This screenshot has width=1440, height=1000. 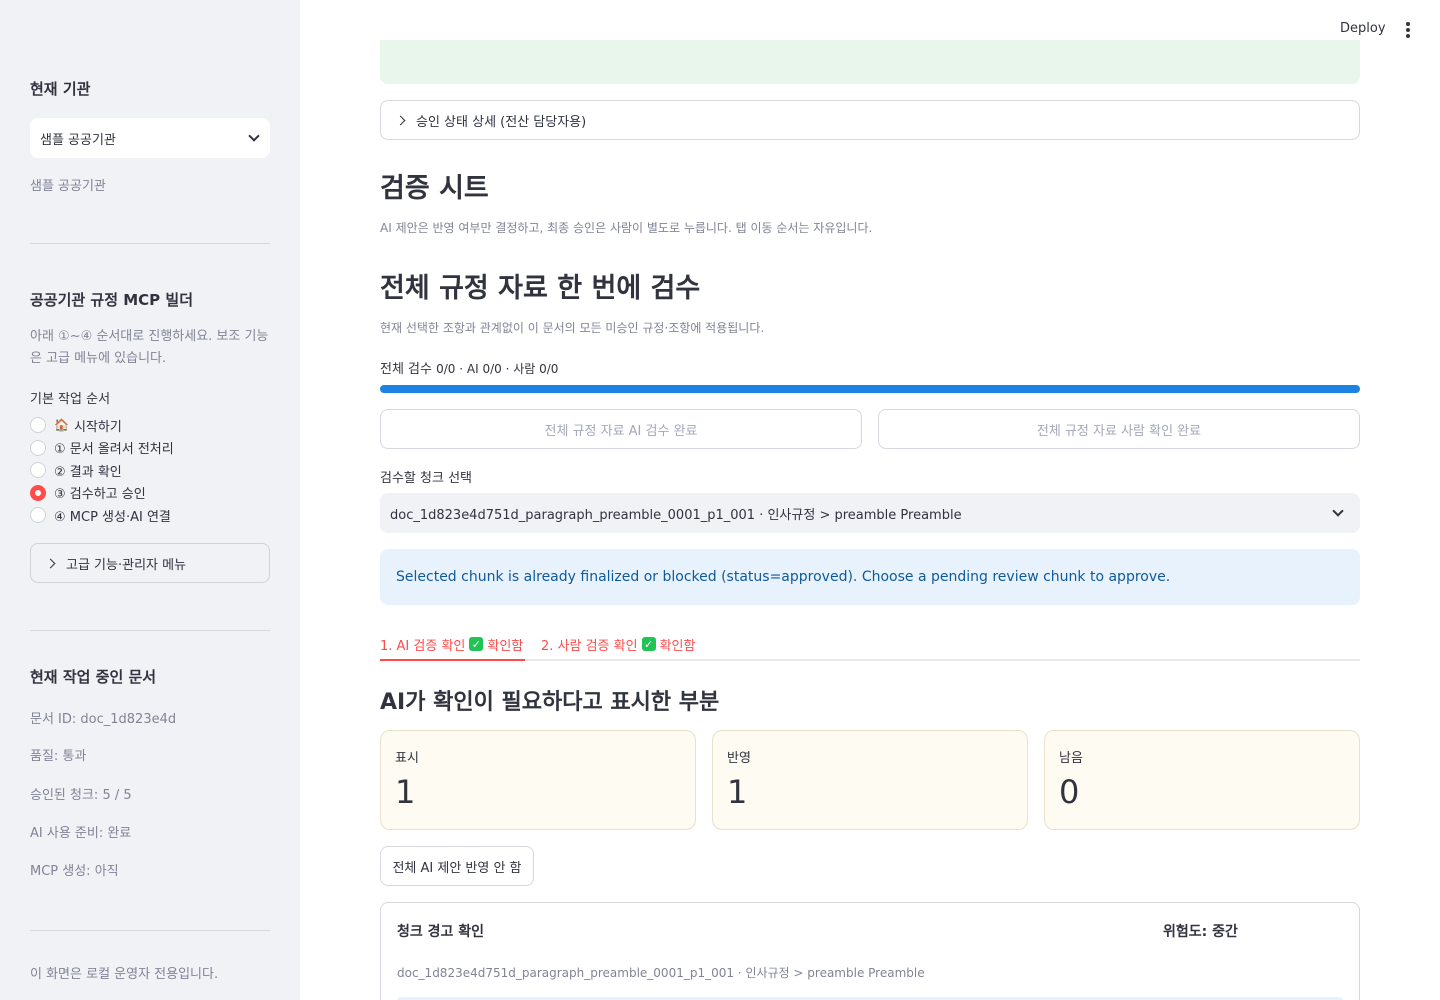 What do you see at coordinates (434, 188) in the screenshot?
I see `sheet-title: 검증 시트` at bounding box center [434, 188].